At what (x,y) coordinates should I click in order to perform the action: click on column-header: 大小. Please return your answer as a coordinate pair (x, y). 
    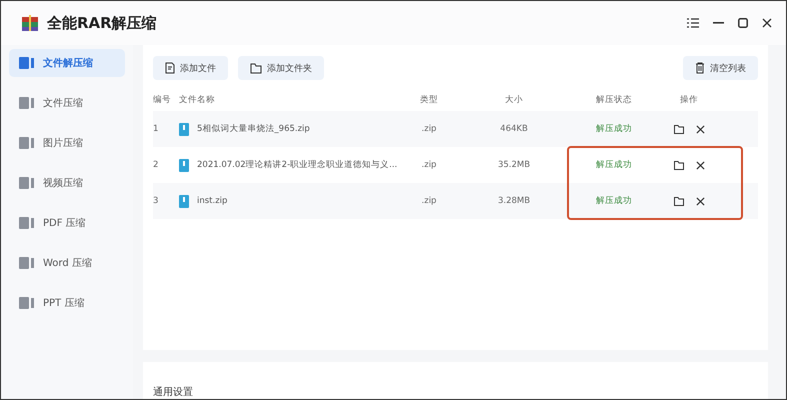
    Looking at the image, I should click on (514, 100).